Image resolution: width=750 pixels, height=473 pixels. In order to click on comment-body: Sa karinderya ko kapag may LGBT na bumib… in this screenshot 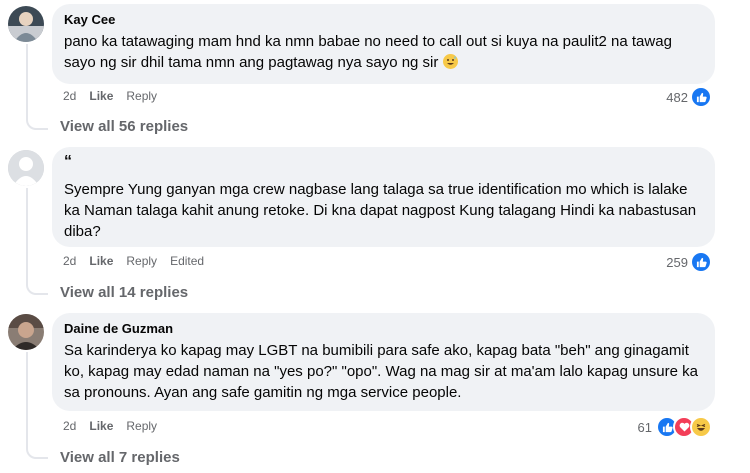, I will do `click(381, 371)`.